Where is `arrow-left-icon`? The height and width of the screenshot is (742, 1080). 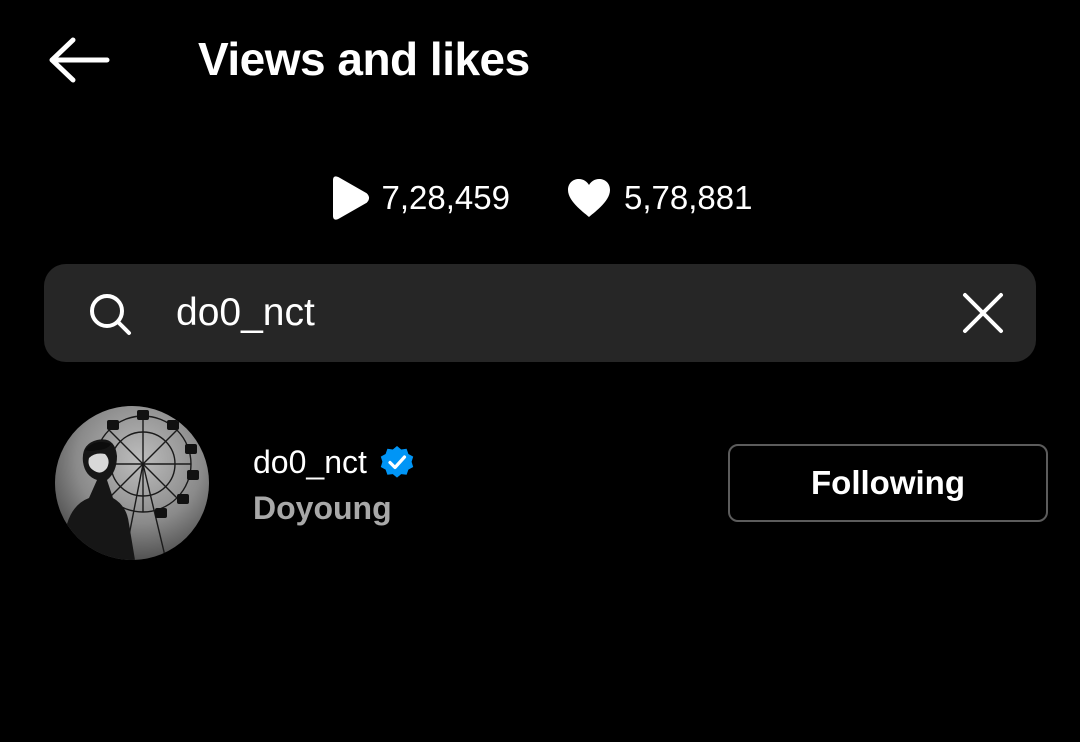
arrow-left-icon is located at coordinates (79, 60).